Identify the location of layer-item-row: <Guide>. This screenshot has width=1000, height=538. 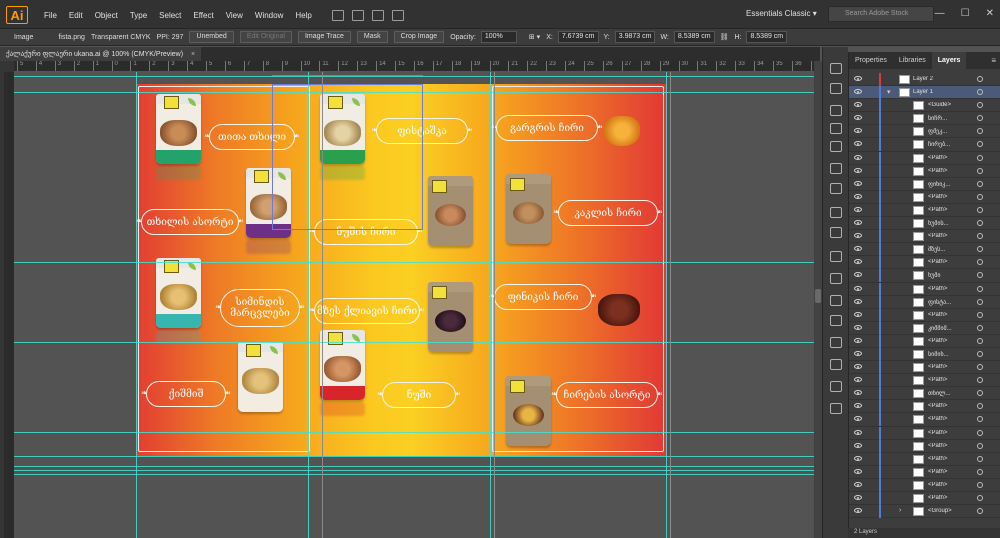
(924, 106).